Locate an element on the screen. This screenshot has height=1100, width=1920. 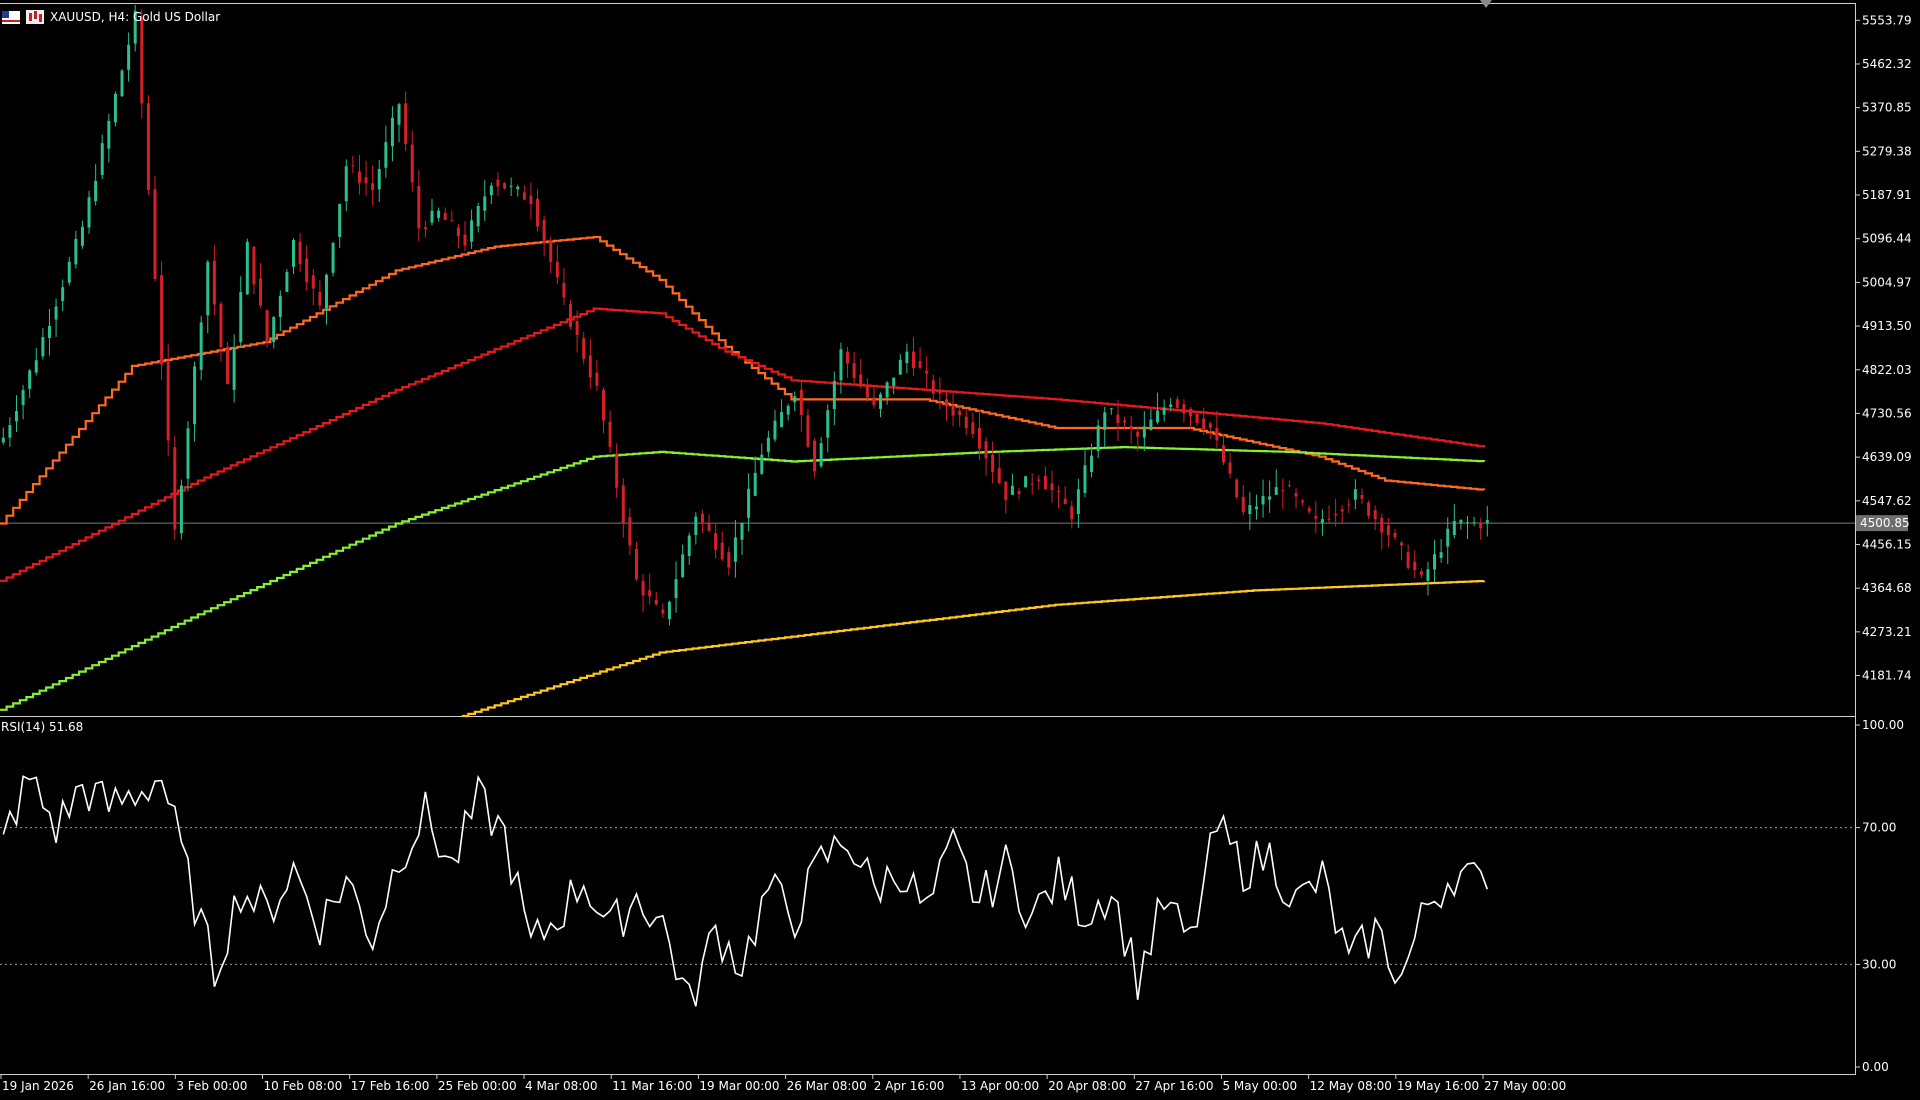
price-tick-label: 5096.44 is located at coordinates (1887, 239).